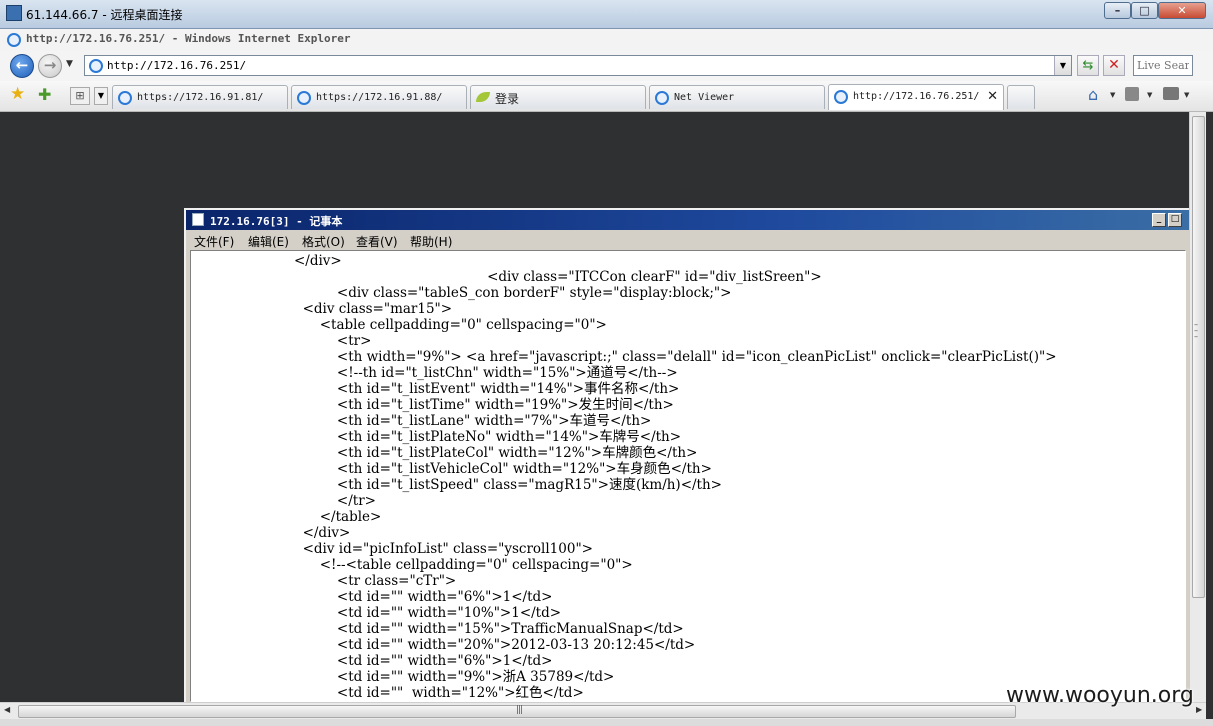 The width and height of the screenshot is (1213, 726). I want to click on remote-desktop-titlebar: 61.144.66.7 - 远程桌面连接 – □ ✕, so click(606, 14).